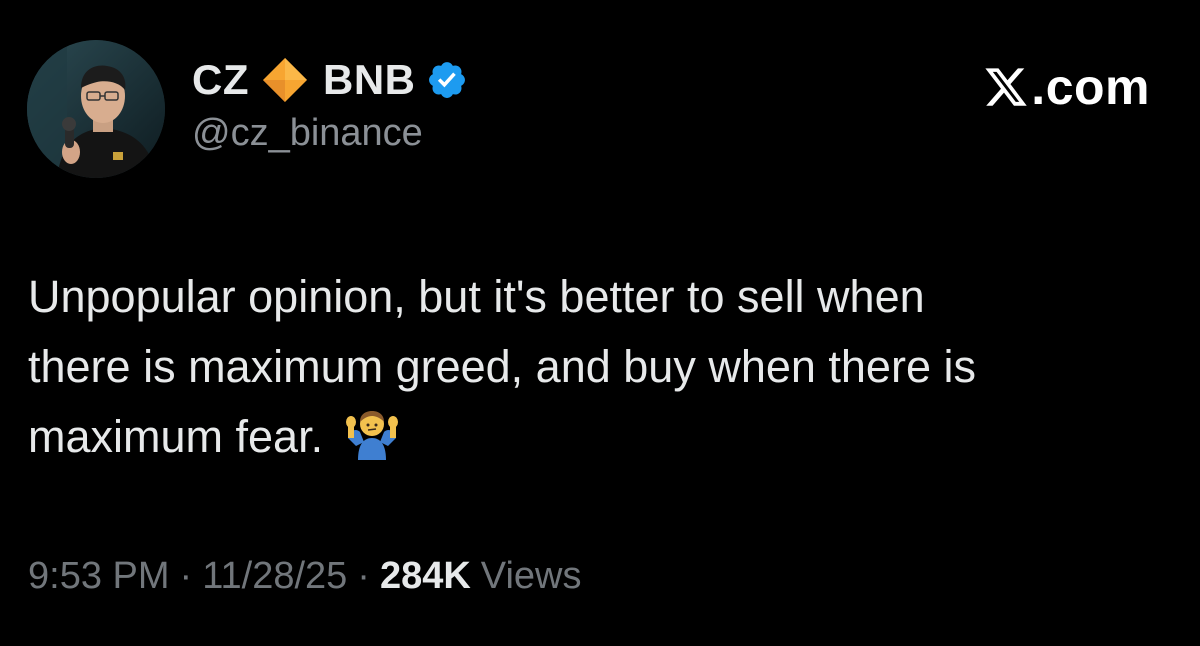 The width and height of the screenshot is (1200, 646). I want to click on tweet-header: CZ BNB @cz_binance, so click(330, 103).